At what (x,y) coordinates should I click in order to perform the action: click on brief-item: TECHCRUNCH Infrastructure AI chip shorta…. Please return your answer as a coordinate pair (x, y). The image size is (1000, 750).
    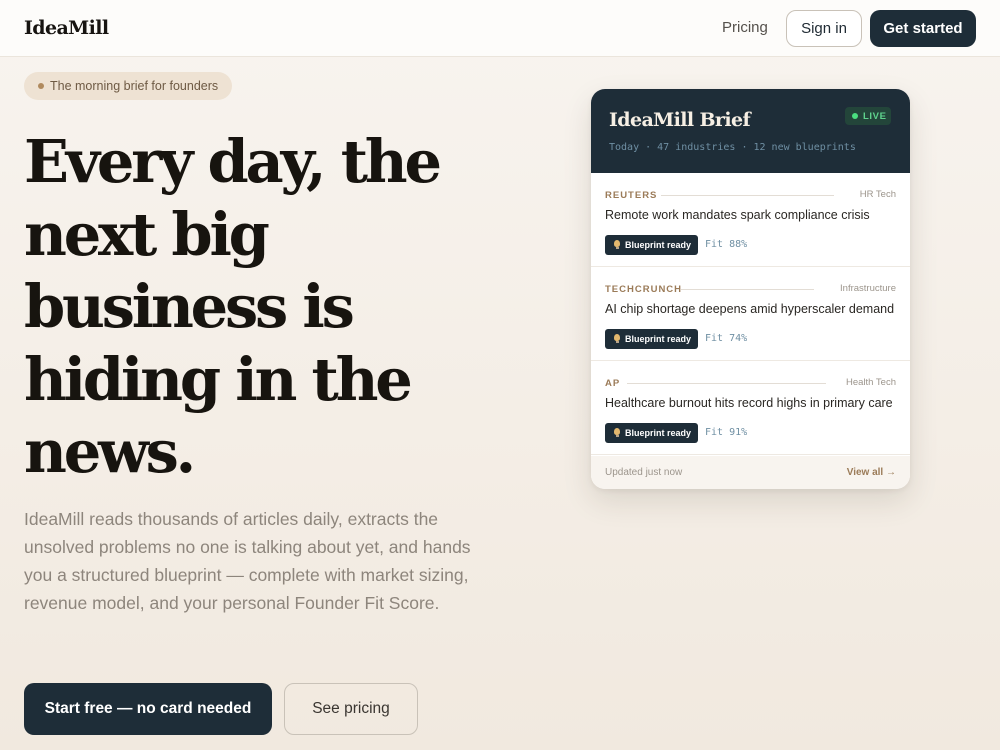
    Looking at the image, I should click on (750, 314).